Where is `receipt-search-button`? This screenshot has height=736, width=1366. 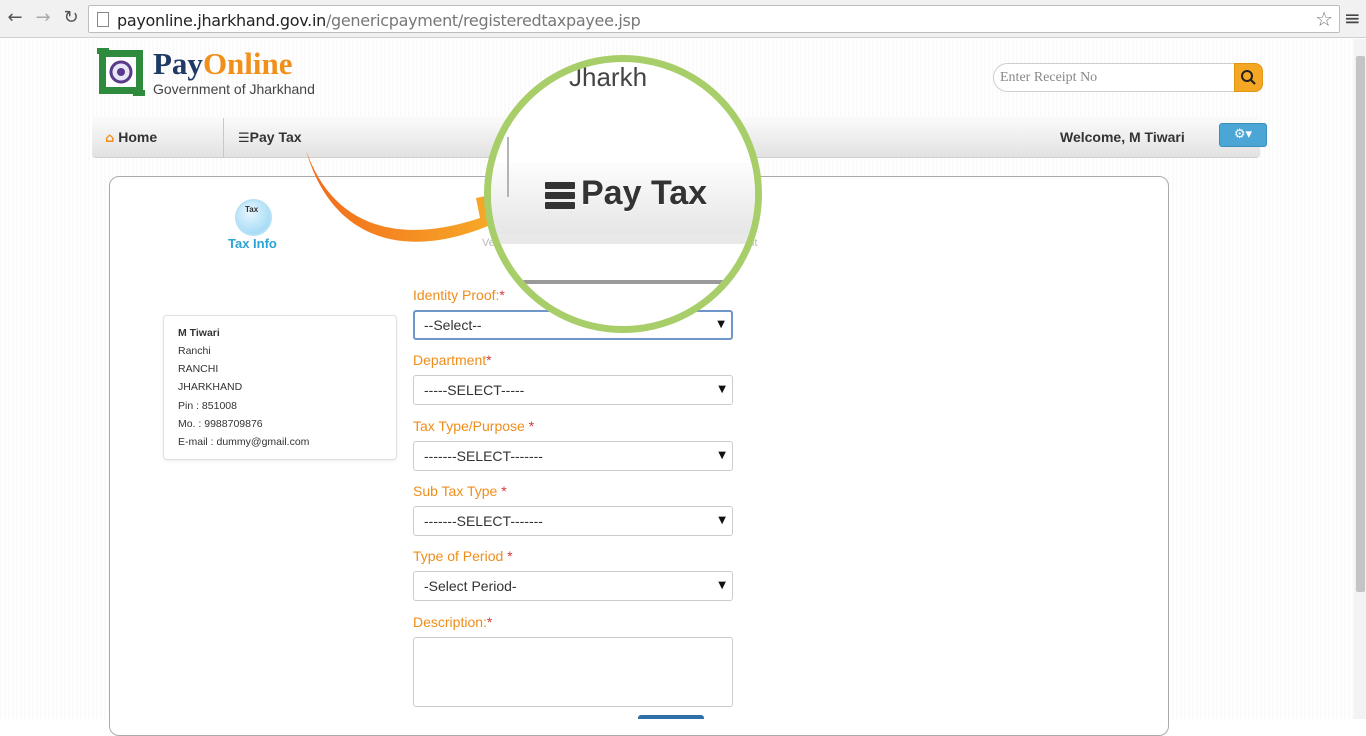 receipt-search-button is located at coordinates (1248, 77).